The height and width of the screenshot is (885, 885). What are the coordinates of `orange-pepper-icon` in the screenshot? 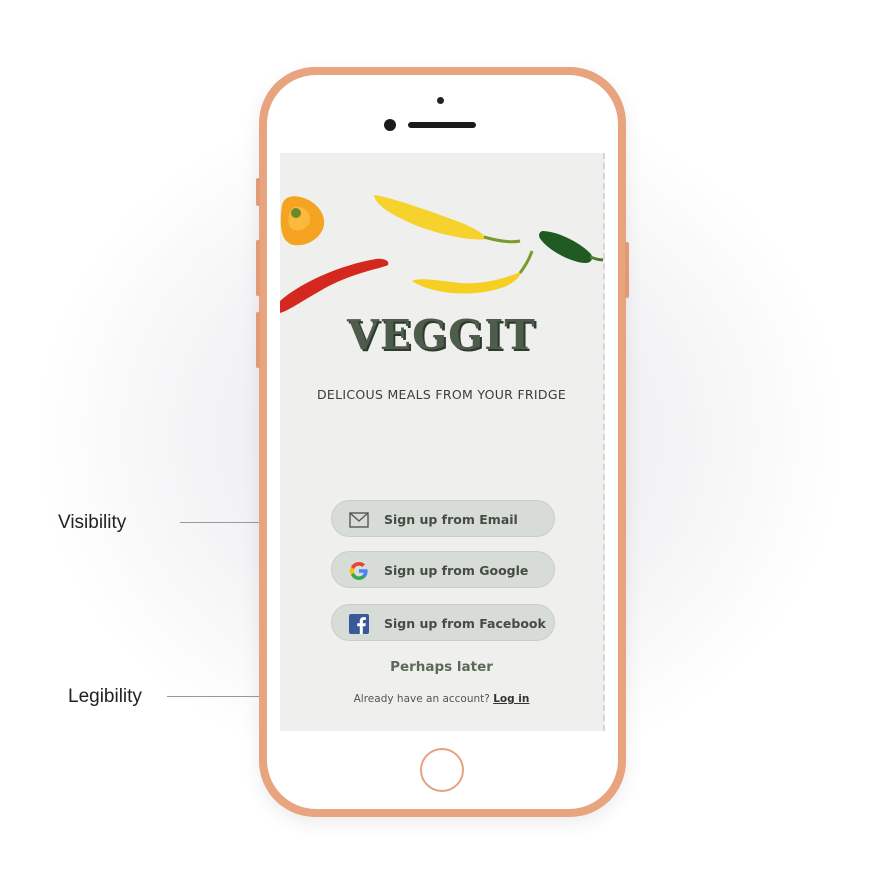 It's located at (302, 221).